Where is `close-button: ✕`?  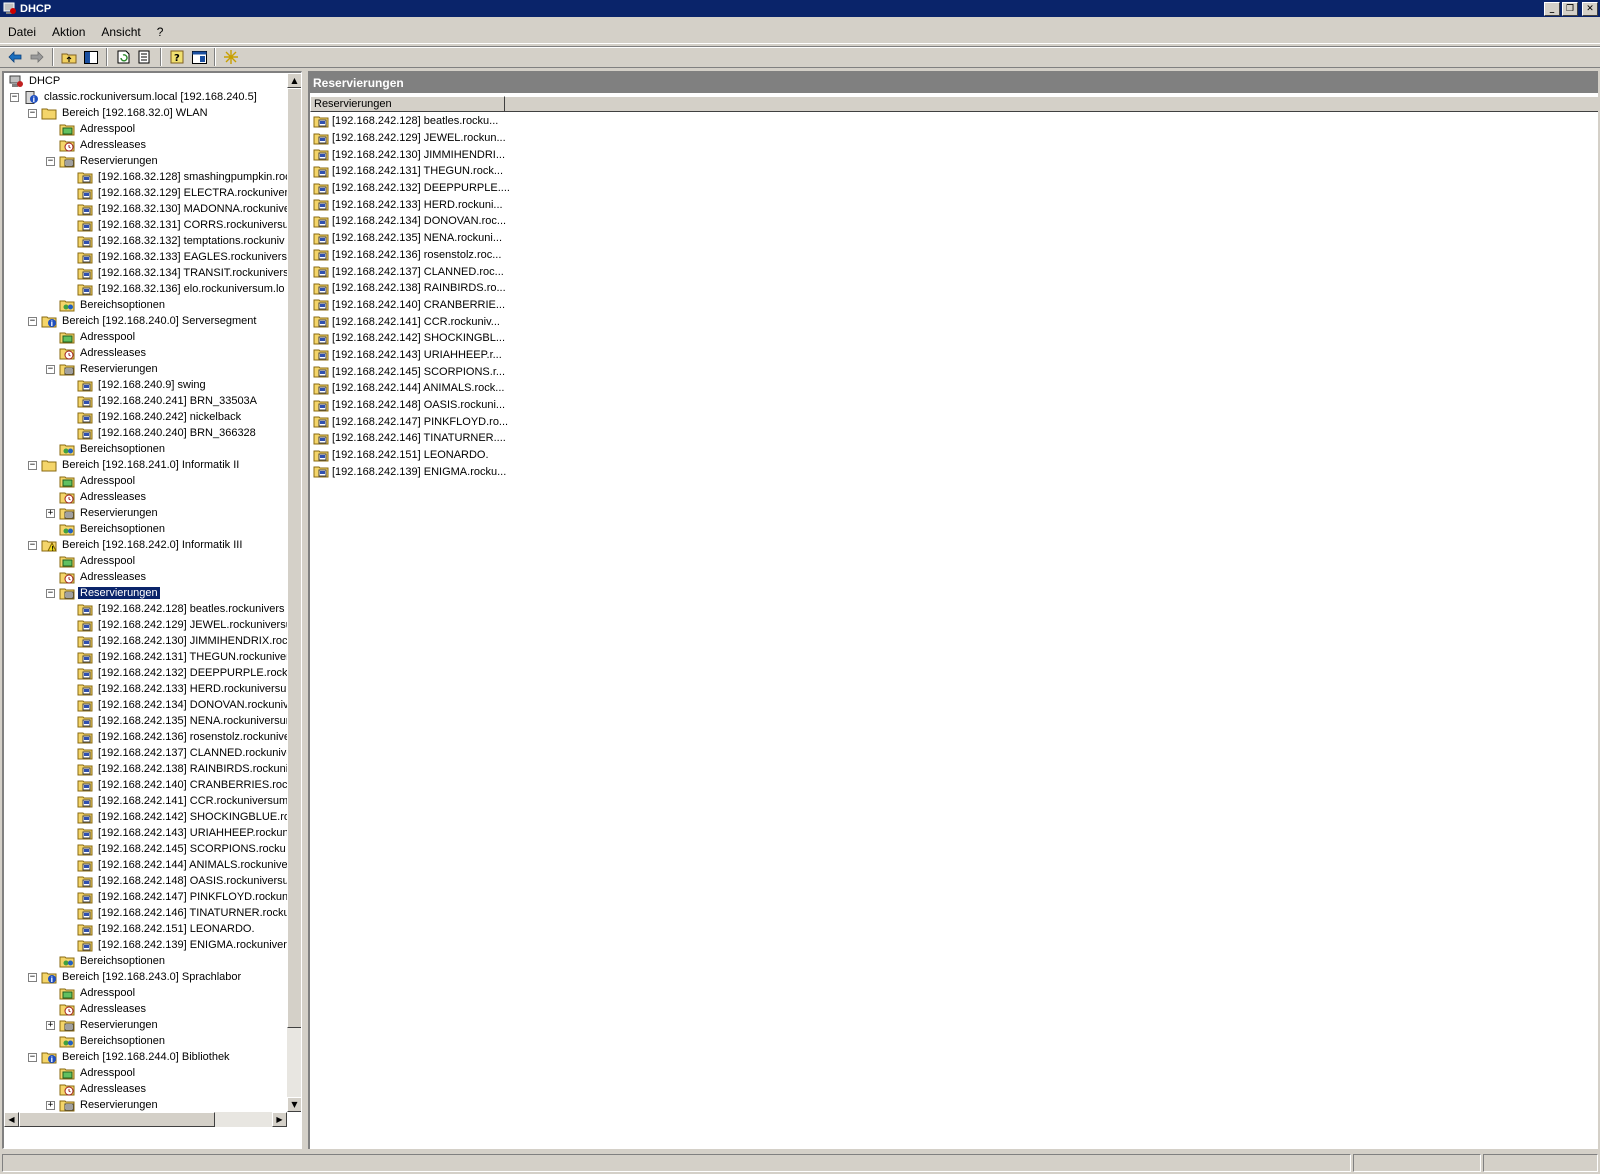 close-button: ✕ is located at coordinates (1590, 8).